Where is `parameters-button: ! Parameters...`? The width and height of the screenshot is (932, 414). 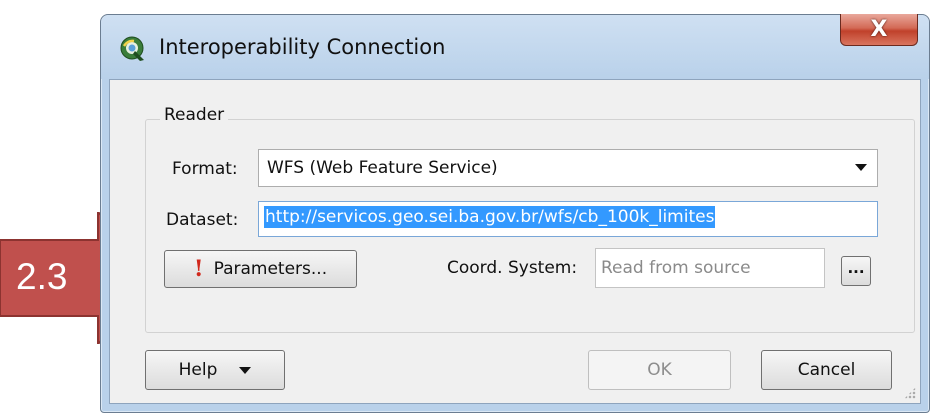
parameters-button: ! Parameters... is located at coordinates (260, 269).